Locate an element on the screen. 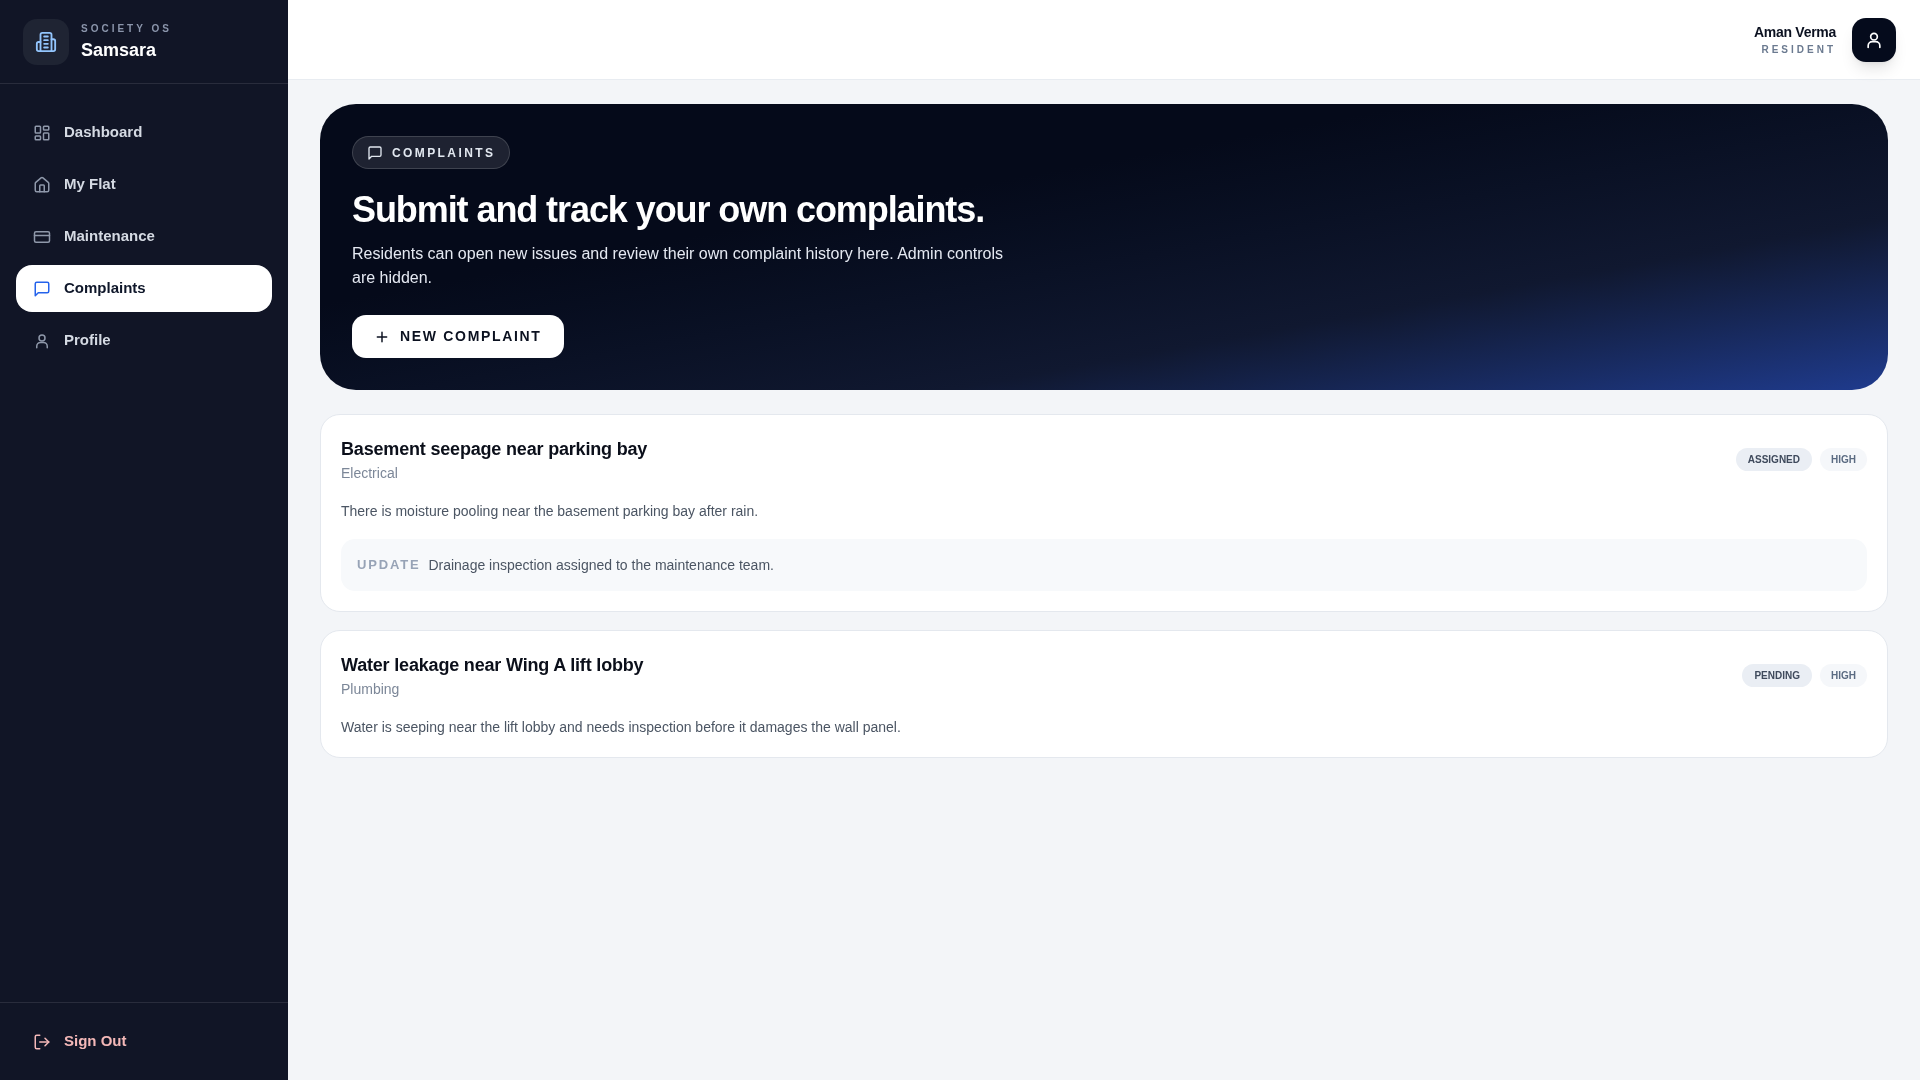 The image size is (1920, 1080). complaint-description: Water is seeping near the lift lobby and needs inspection before it damages the wall panel. is located at coordinates (621, 727).